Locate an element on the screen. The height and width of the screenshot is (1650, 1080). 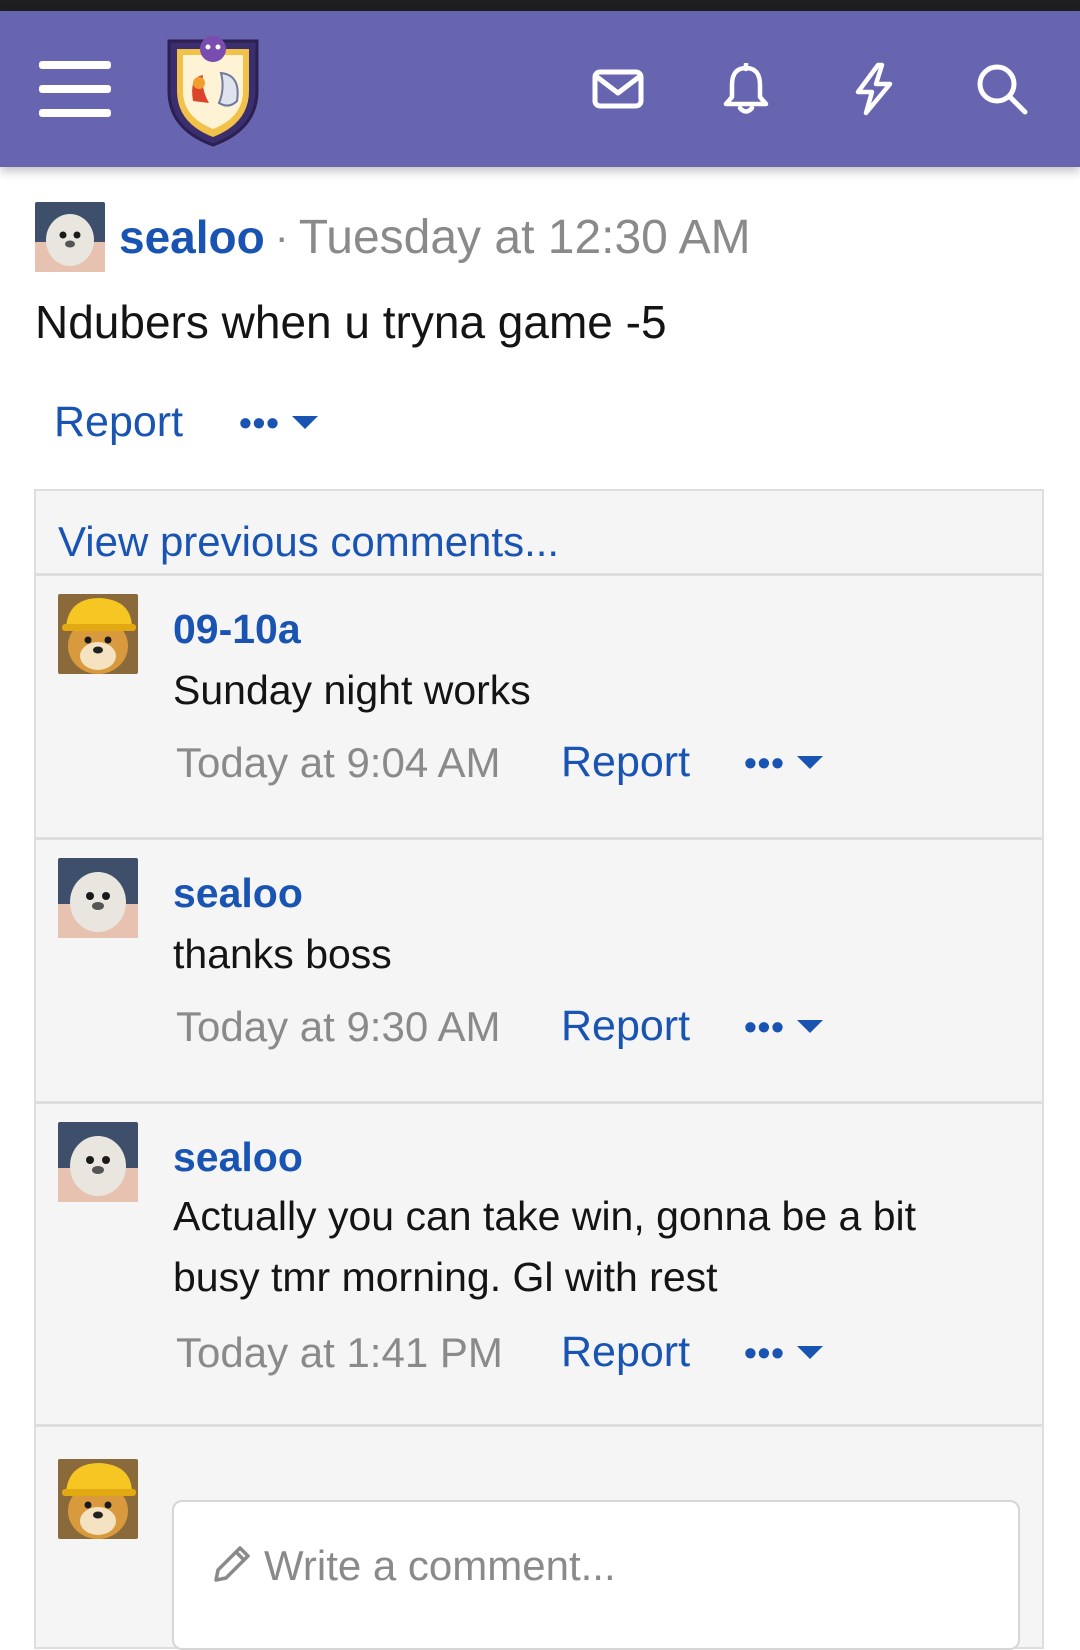
mail-icon is located at coordinates (617, 89).